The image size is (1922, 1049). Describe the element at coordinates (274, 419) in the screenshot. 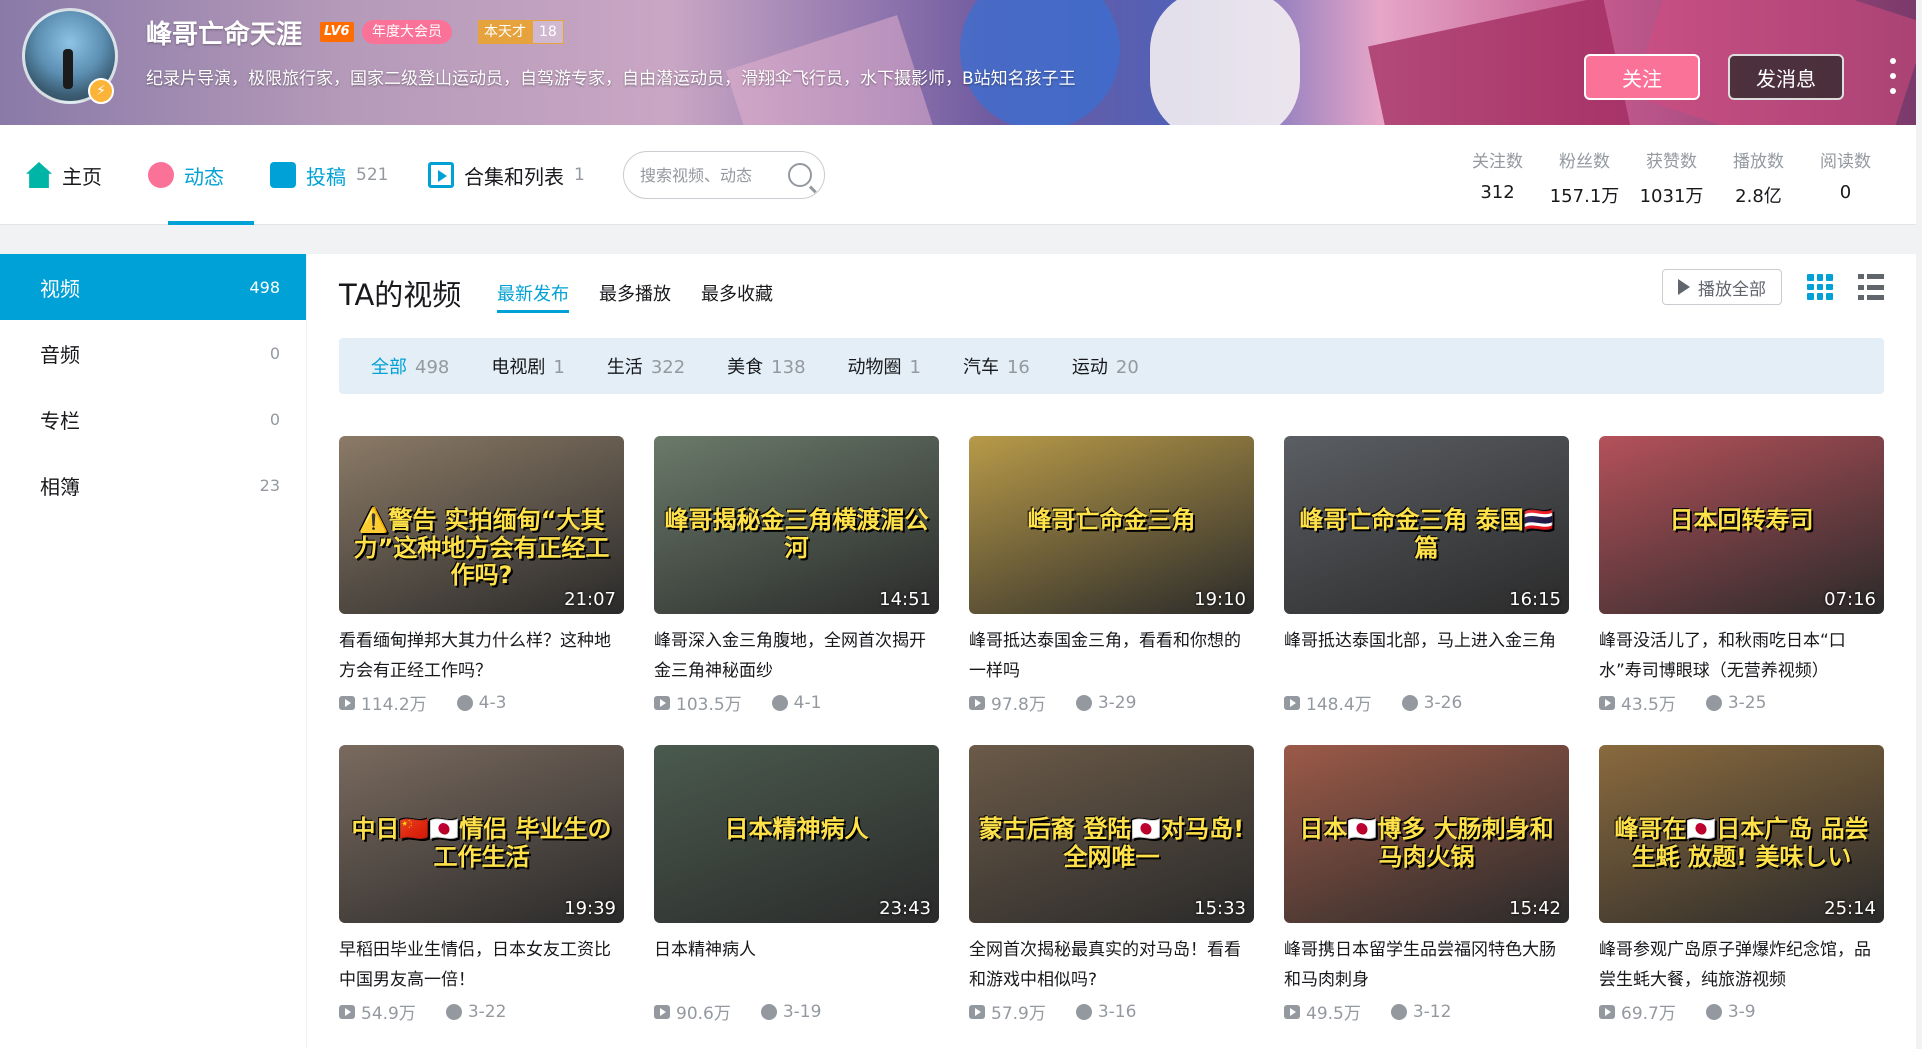

I see `sidebar-item-count: 0` at that location.